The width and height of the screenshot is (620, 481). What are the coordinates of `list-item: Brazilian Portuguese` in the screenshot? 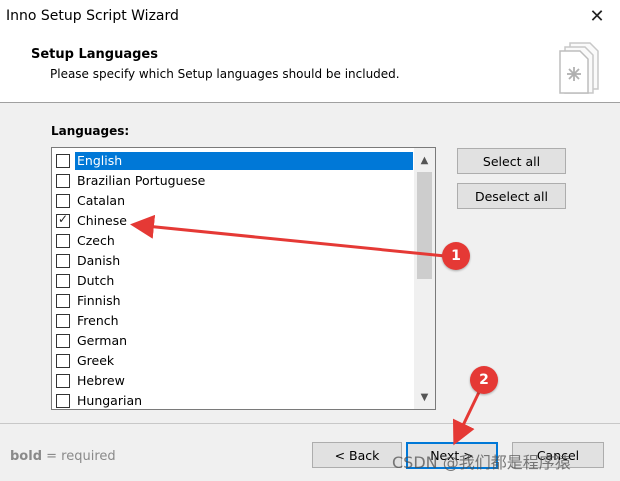 It's located at (233, 181).